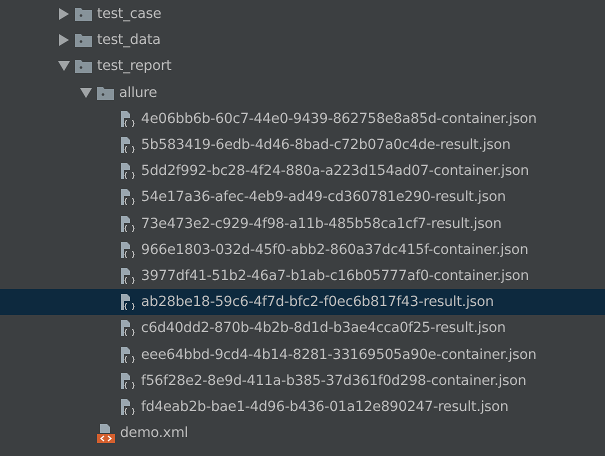  Describe the element at coordinates (324, 406) in the screenshot. I see `file-name: fd4eab2b-bae1-4d96-b436-01a12e890247-result.json` at that location.